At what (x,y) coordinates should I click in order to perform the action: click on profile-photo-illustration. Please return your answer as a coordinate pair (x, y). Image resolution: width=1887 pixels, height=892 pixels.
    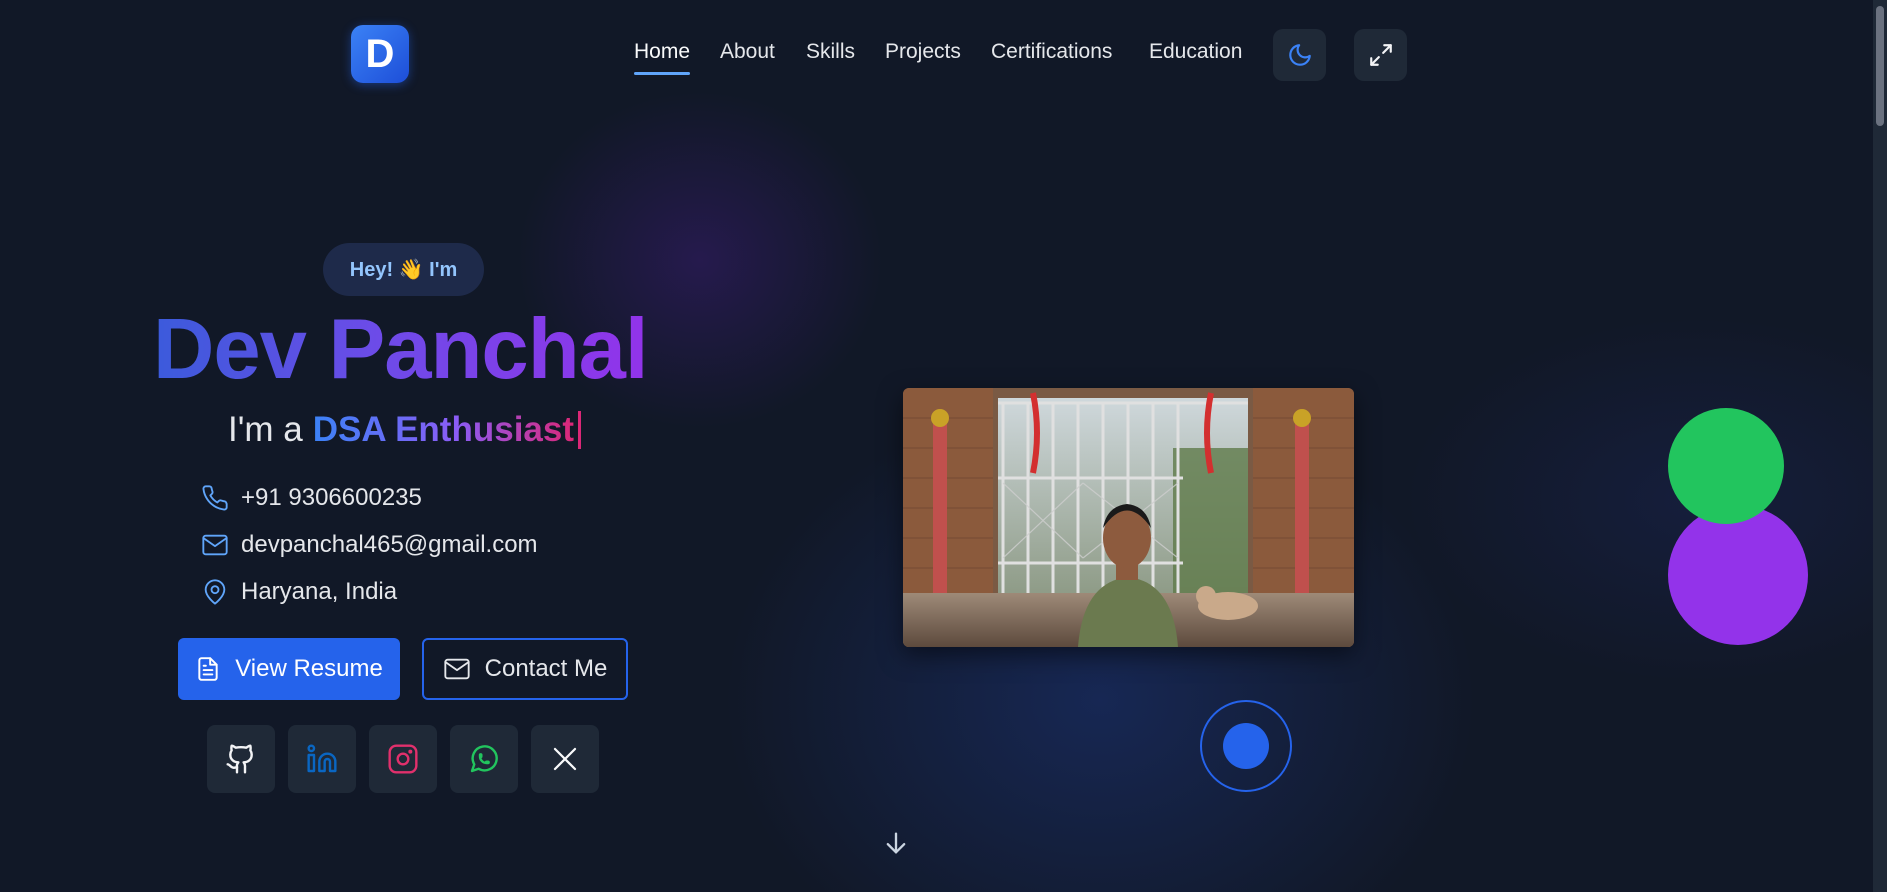
    Looking at the image, I should click on (1128, 517).